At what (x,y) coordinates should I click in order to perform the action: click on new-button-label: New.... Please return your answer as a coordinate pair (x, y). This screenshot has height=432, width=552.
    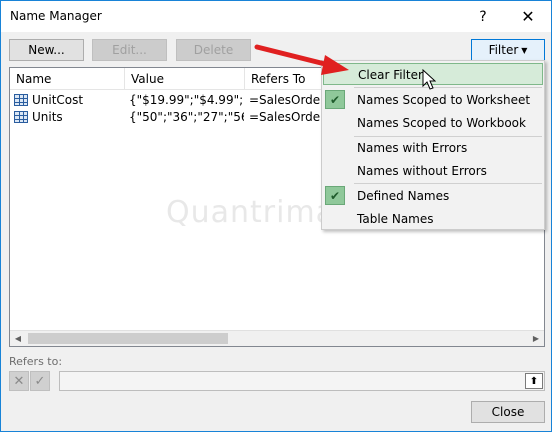
    Looking at the image, I should click on (46, 50).